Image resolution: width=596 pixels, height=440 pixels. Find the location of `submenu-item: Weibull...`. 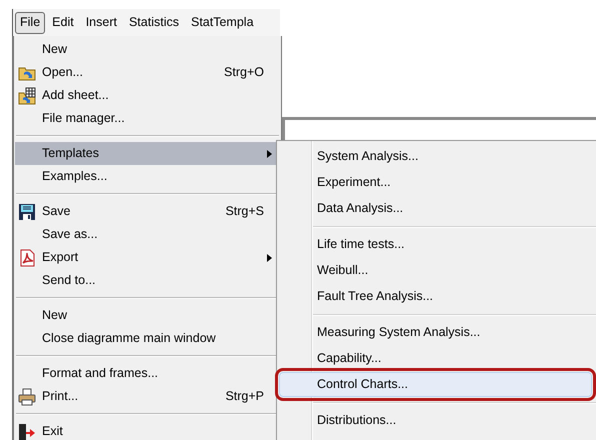

submenu-item: Weibull... is located at coordinates (435, 270).